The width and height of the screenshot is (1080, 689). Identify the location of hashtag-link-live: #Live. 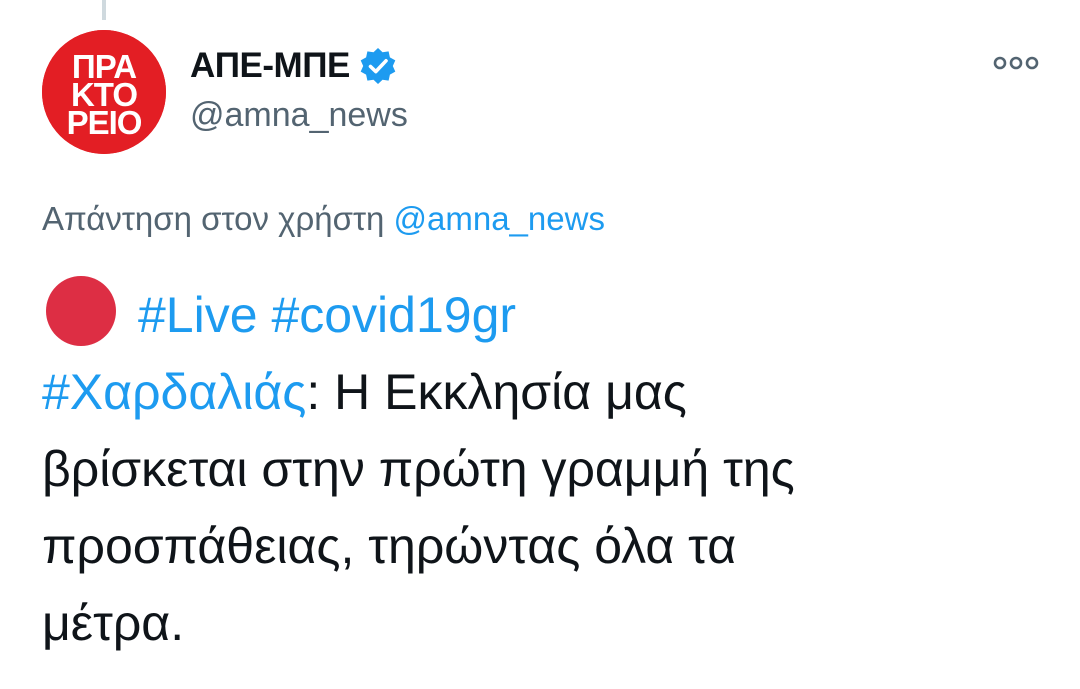
(198, 315).